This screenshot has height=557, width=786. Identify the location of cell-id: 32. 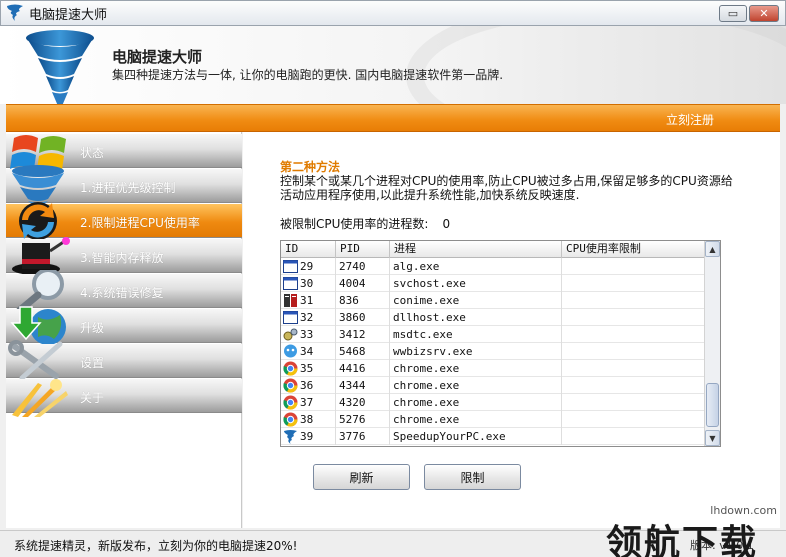
(308, 317).